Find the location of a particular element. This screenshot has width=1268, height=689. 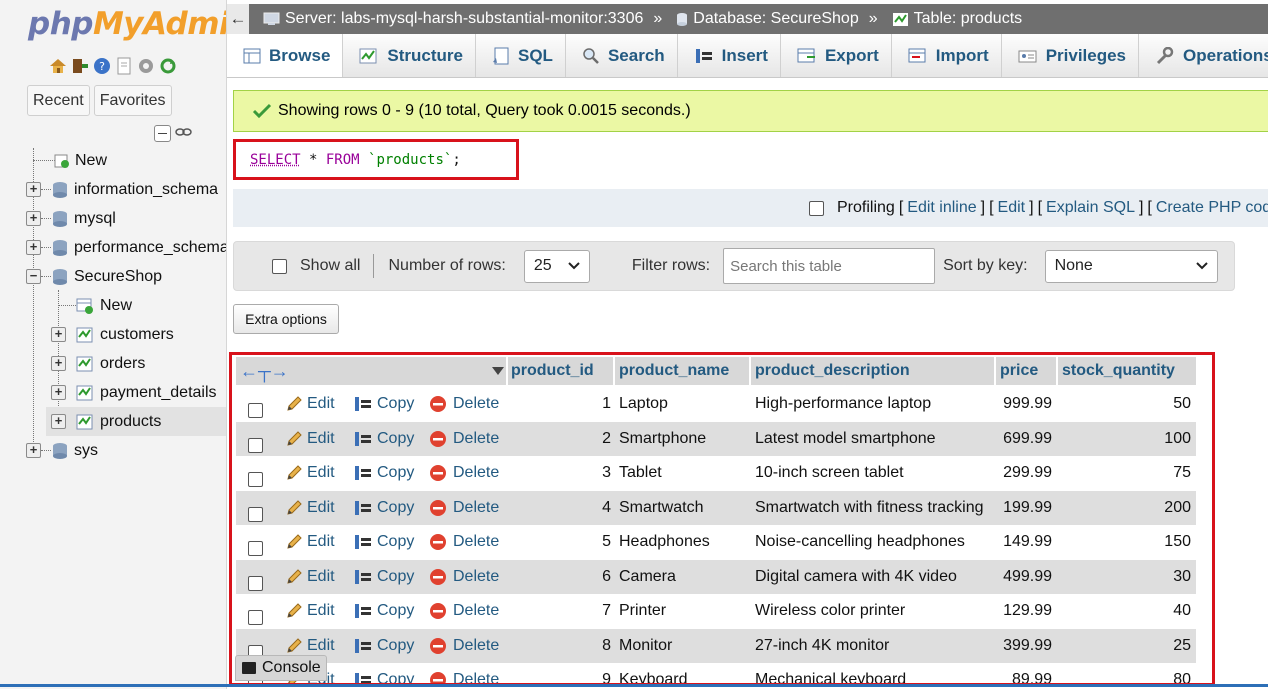

tree-item-secureshop: − SecureShop is located at coordinates (113, 276).